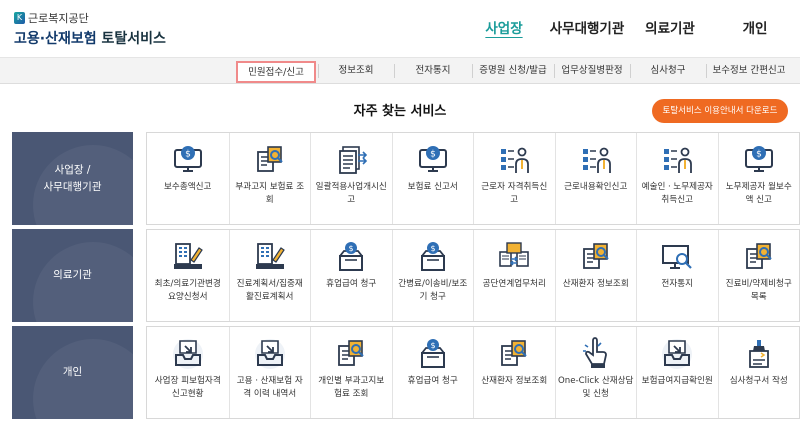  Describe the element at coordinates (276, 72) in the screenshot. I see `sub-nav-complaint: 민원접수/신고` at that location.